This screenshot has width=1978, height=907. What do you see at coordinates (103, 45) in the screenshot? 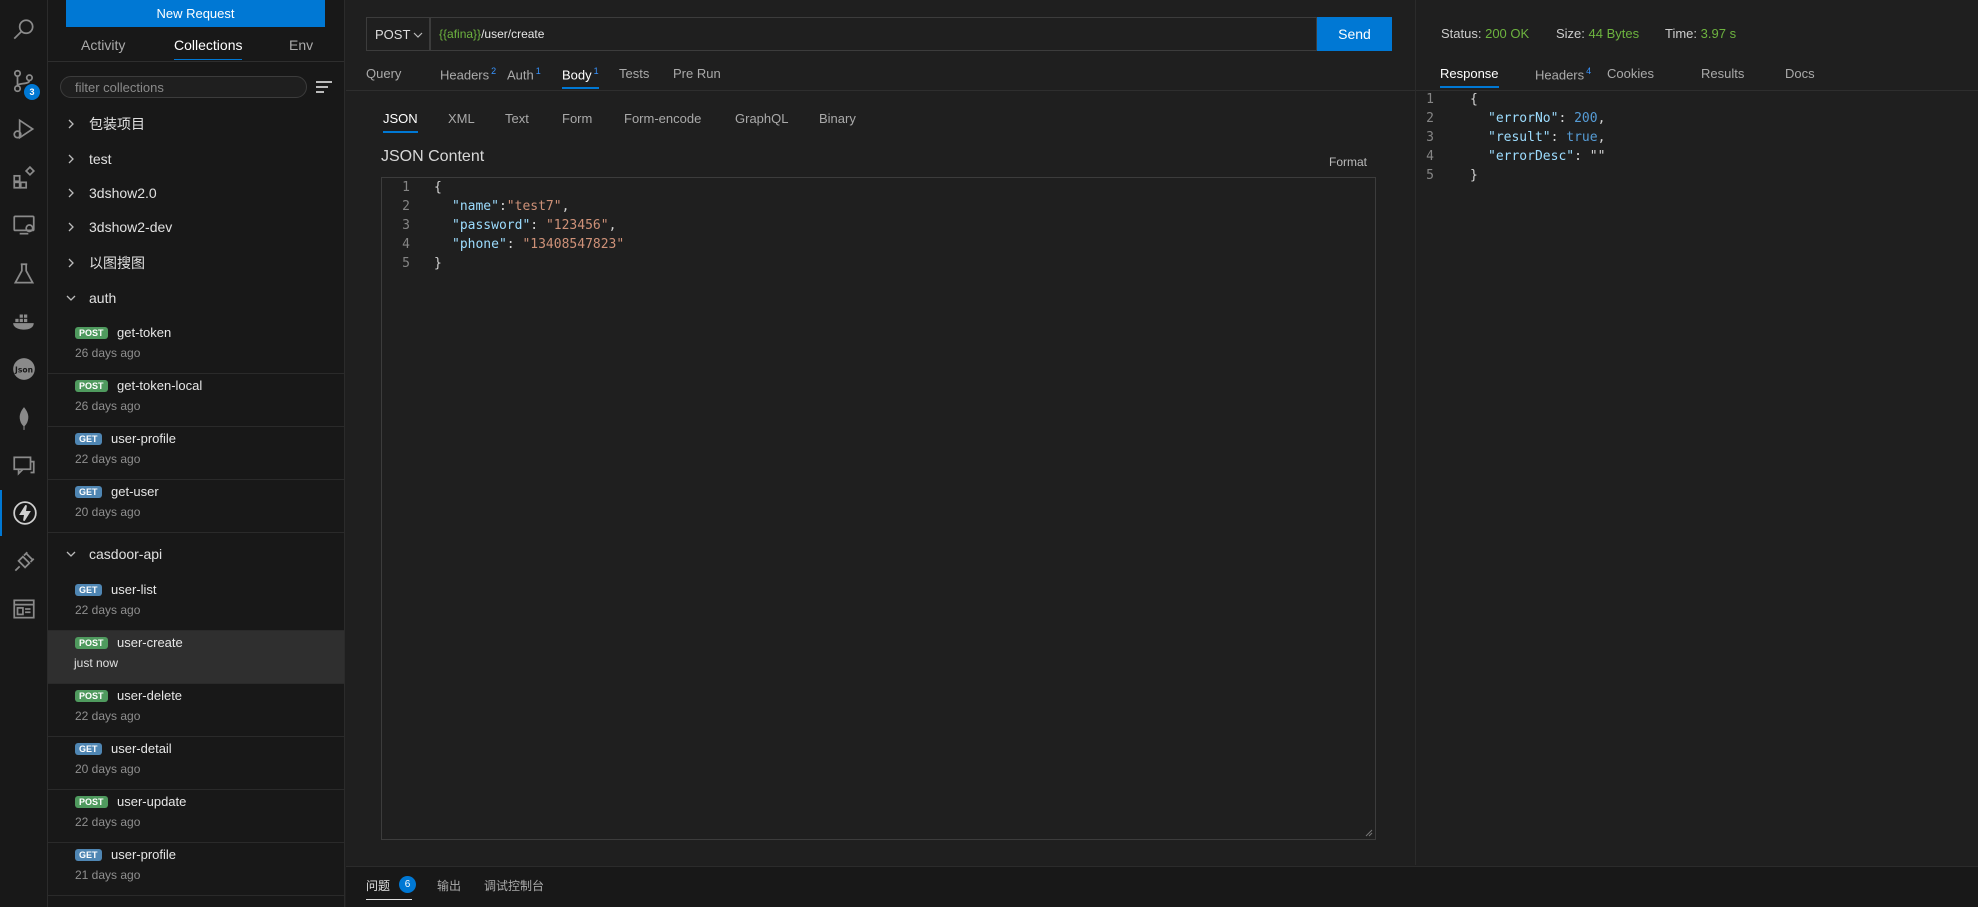
I see `tab-activity: Activity` at bounding box center [103, 45].